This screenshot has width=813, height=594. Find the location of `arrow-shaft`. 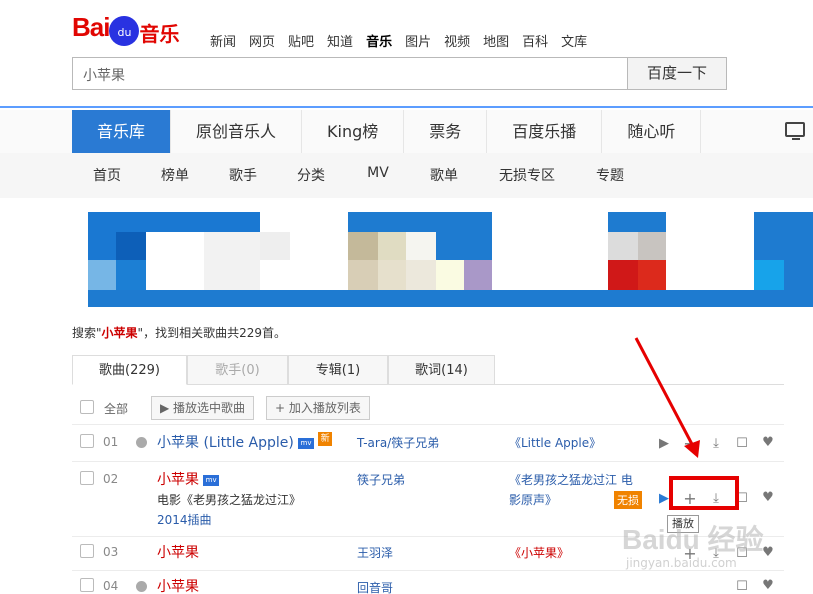

arrow-shaft is located at coordinates (665, 393).